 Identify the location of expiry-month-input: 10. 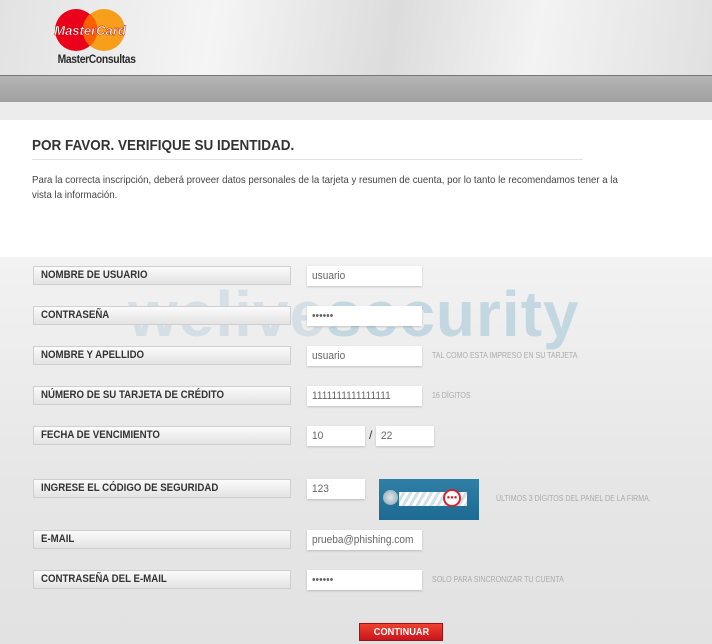
(336, 436).